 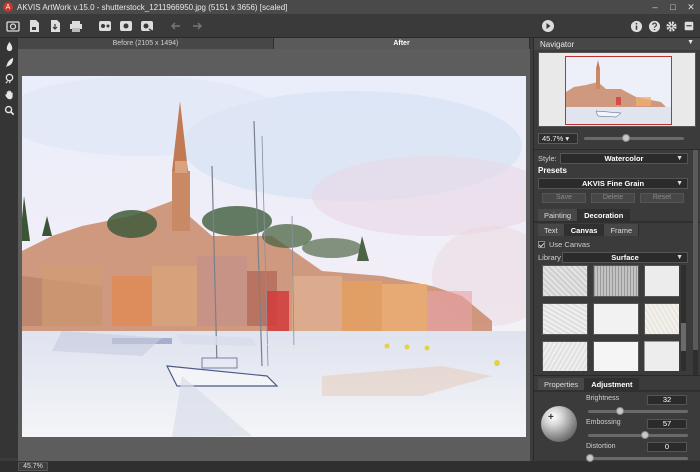 What do you see at coordinates (126, 26) in the screenshot?
I see `share-icon` at bounding box center [126, 26].